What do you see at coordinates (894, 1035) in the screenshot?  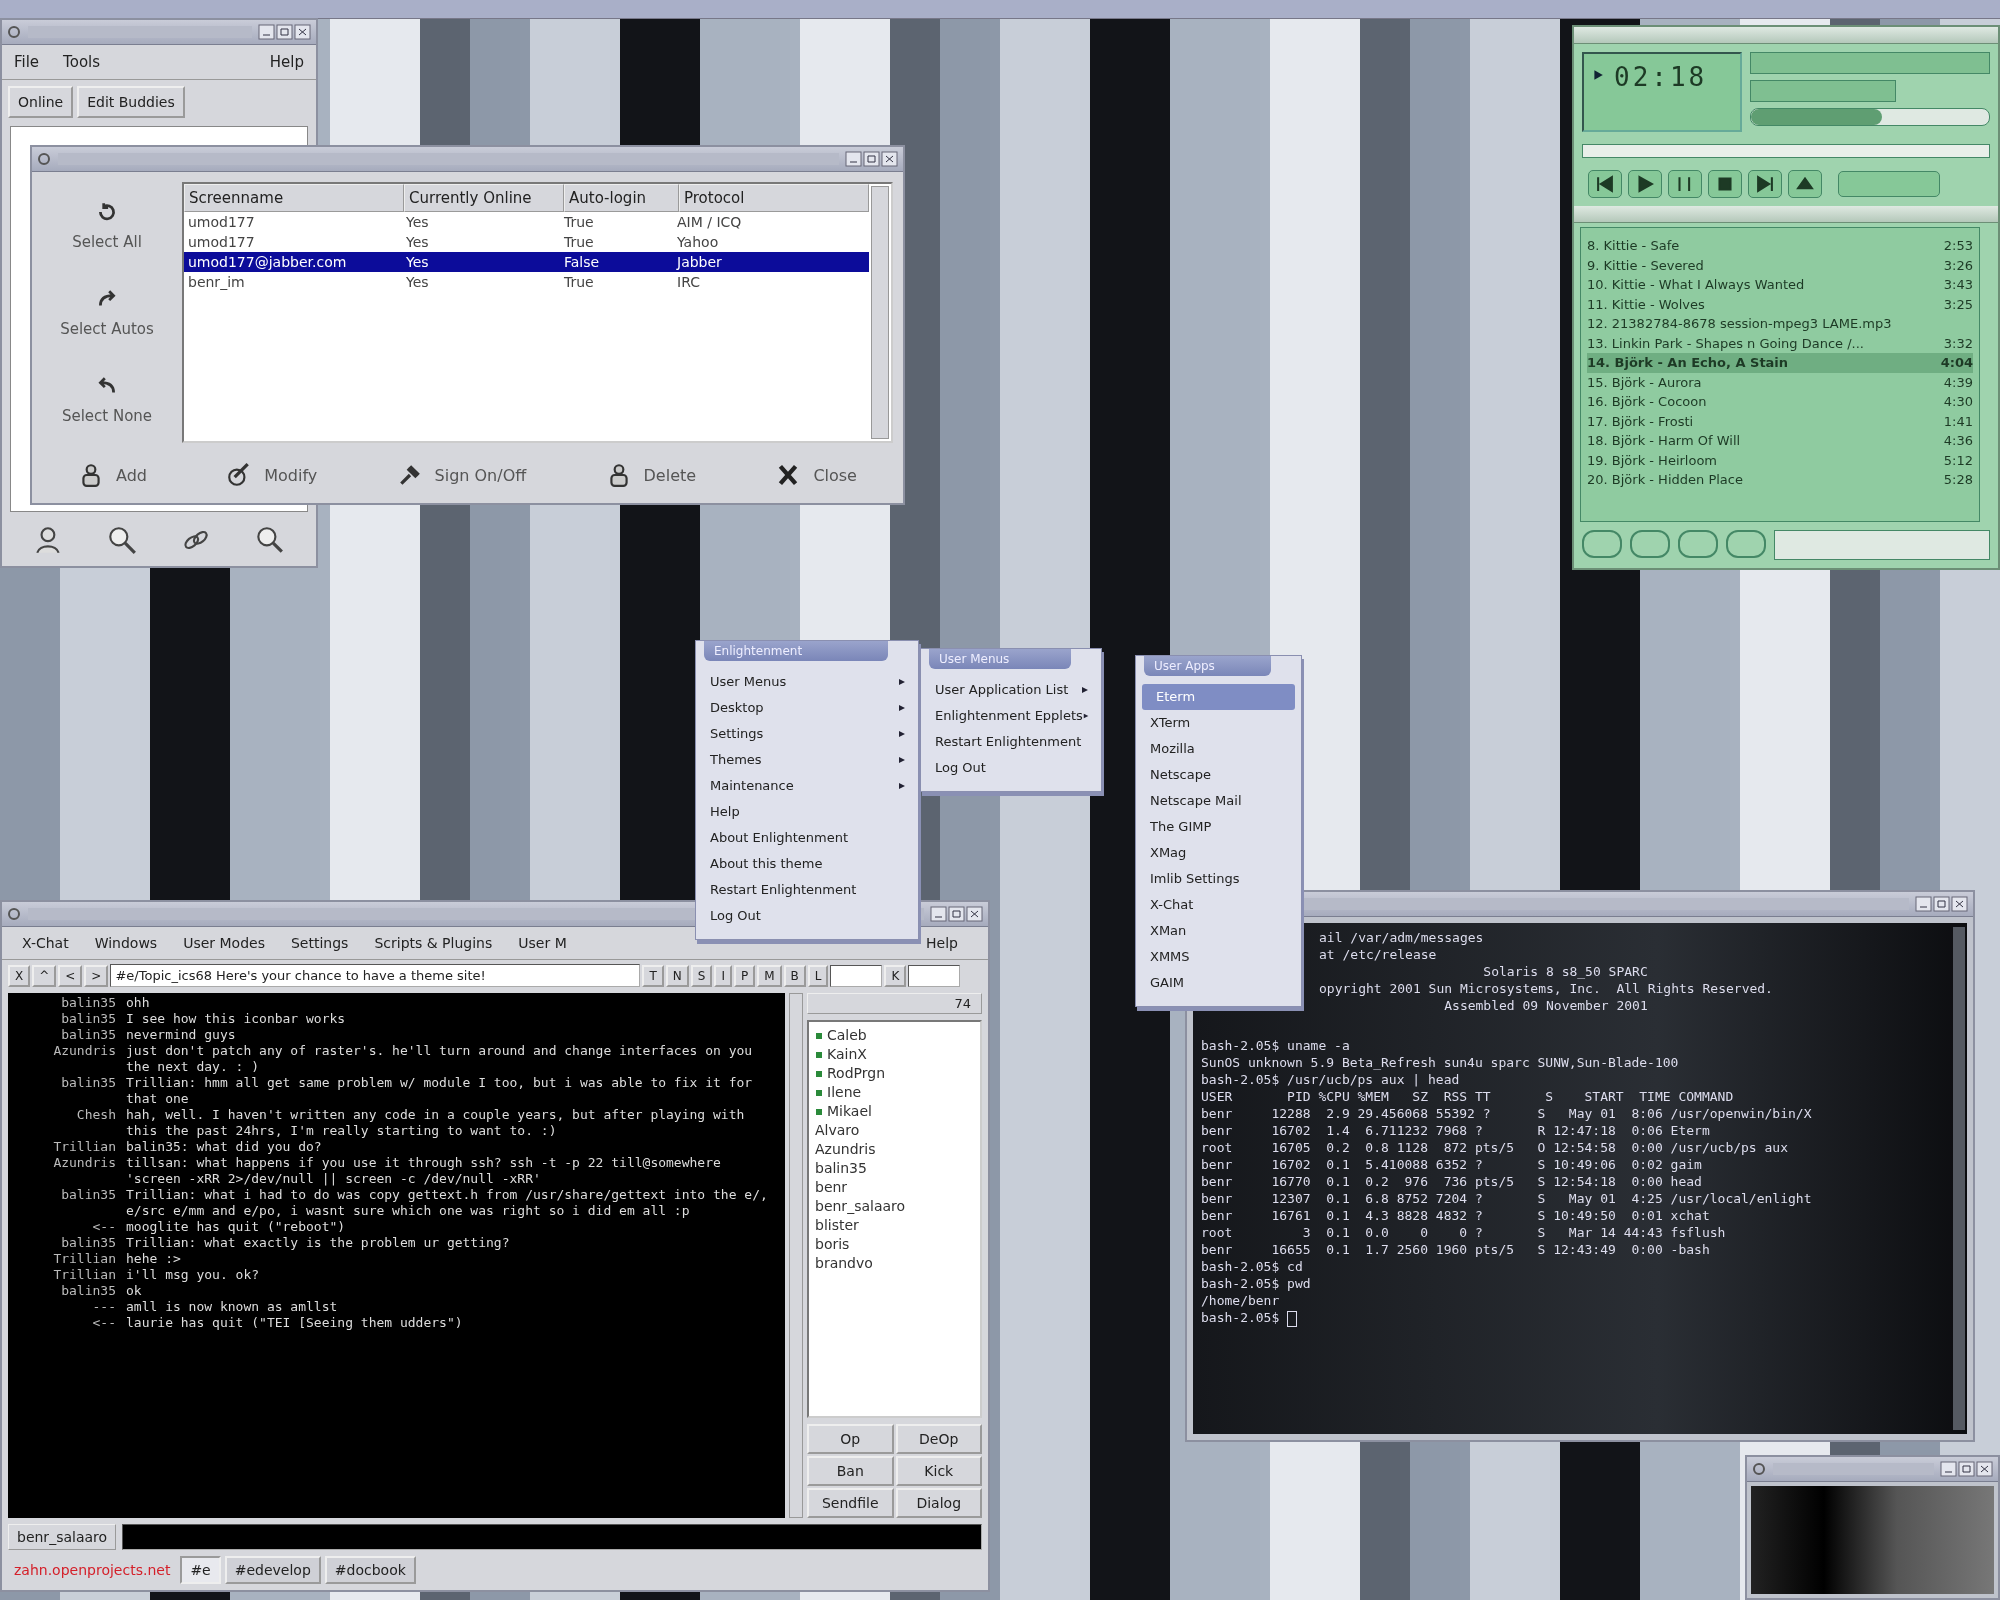 I see `user-entry: Caleb` at bounding box center [894, 1035].